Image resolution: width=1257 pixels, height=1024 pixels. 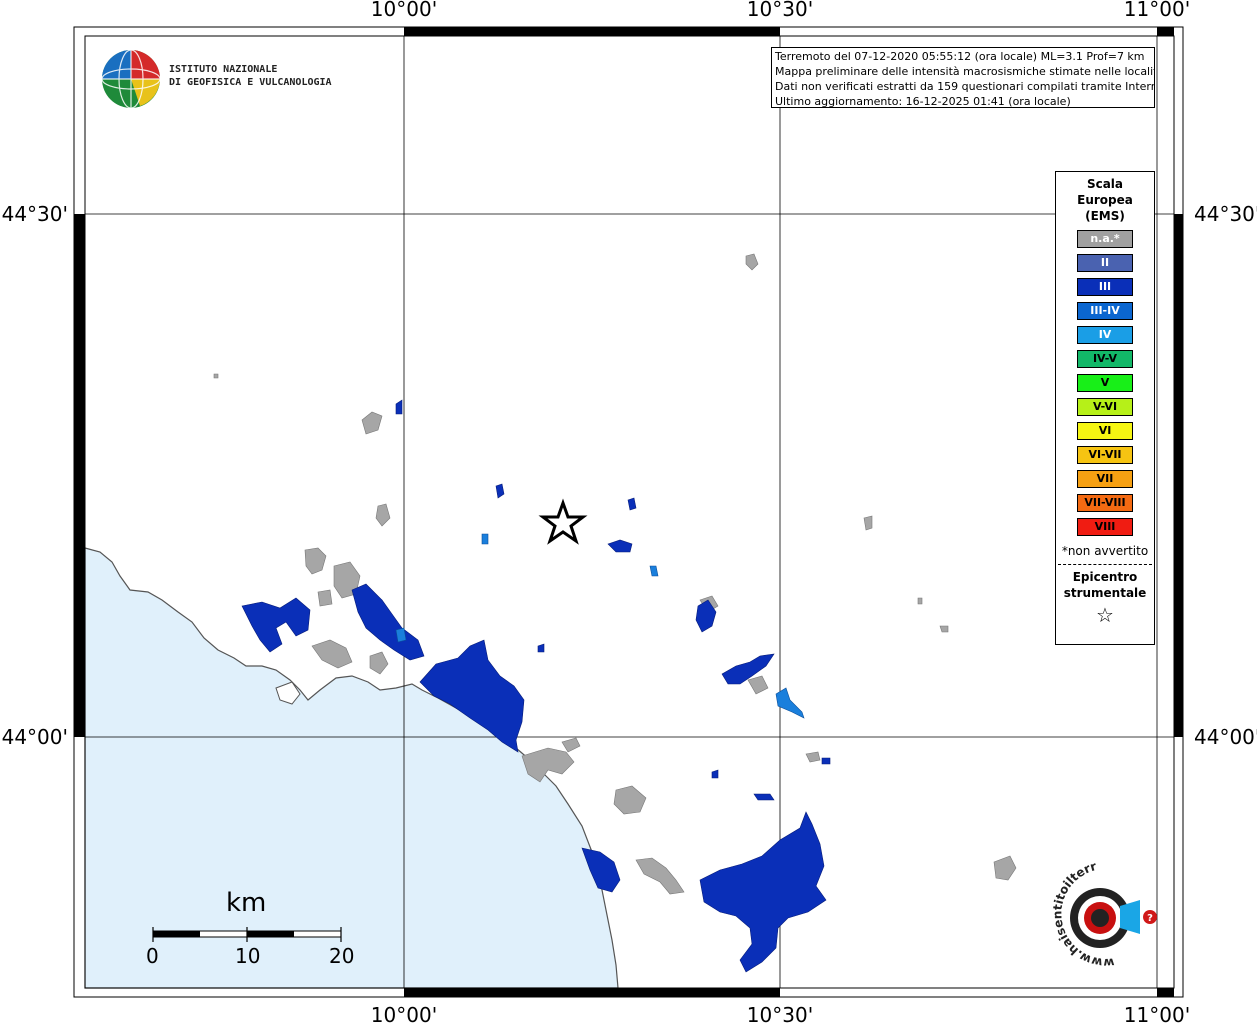 I want to click on longitude-labels-bottom: 10°00' 10°30' 11°00', so click(x=780, y=1013).